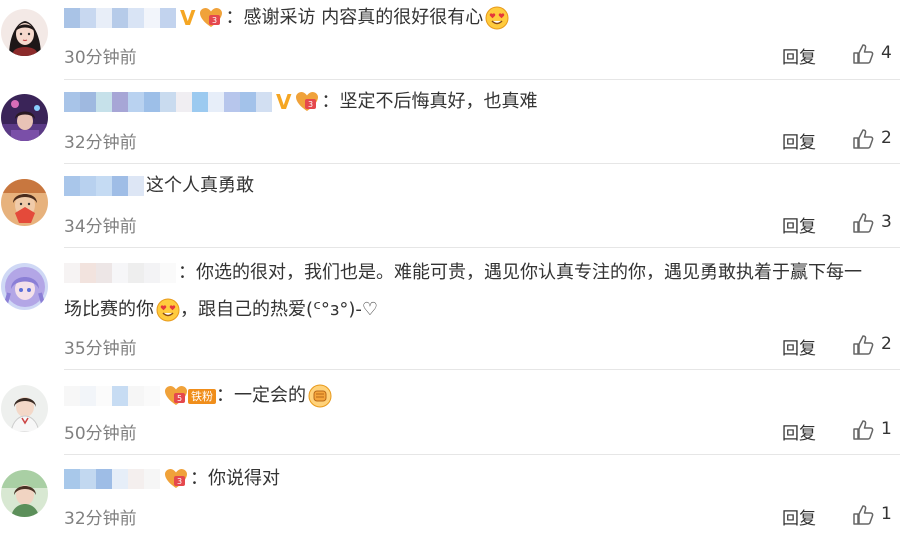 The width and height of the screenshot is (900, 538). What do you see at coordinates (429, 101) in the screenshot?
I see `comment-text: ：坚定不后悔真好，也真难` at bounding box center [429, 101].